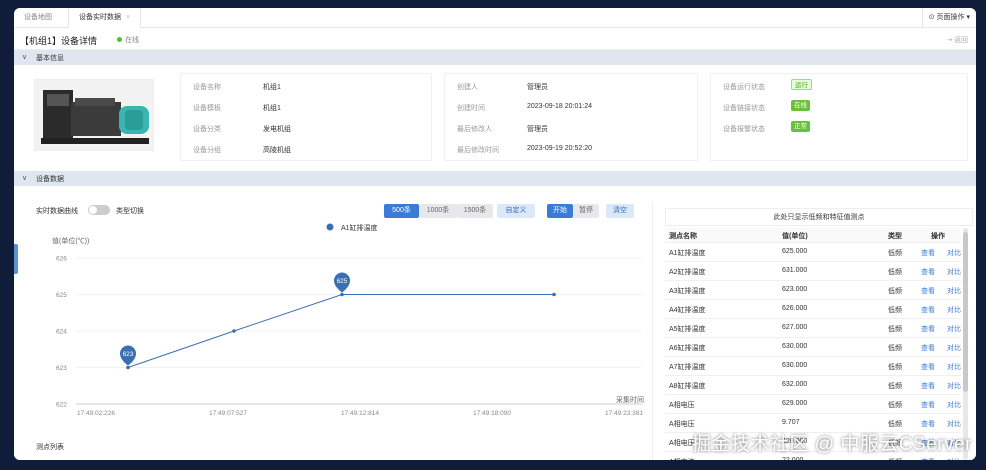 Image resolution: width=986 pixels, height=470 pixels. What do you see at coordinates (495, 57) in the screenshot?
I see `basic-info-section-header: ∨ 基本信息` at bounding box center [495, 57].